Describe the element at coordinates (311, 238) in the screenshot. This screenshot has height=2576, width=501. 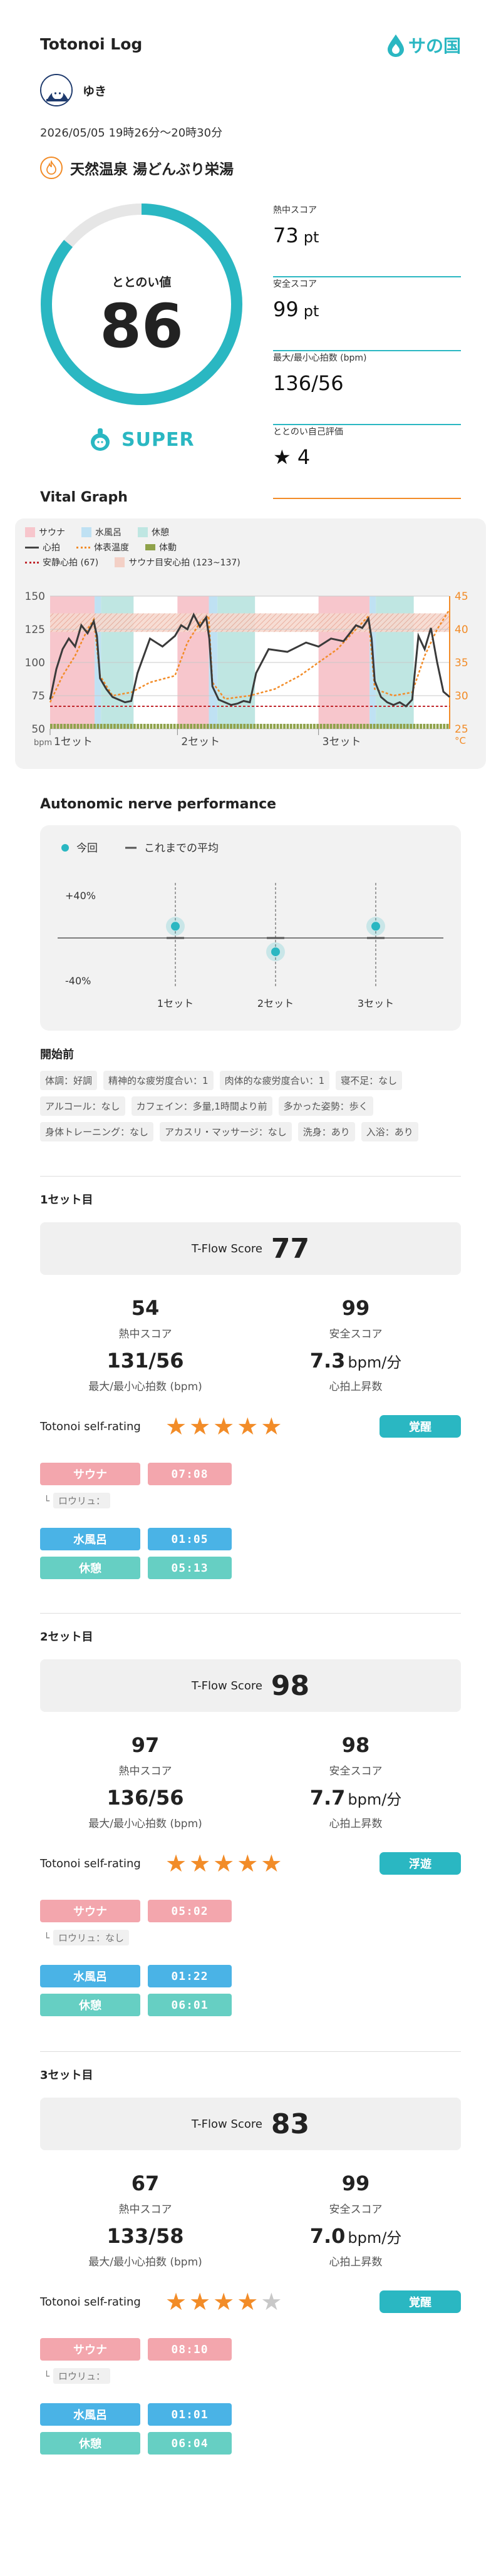
I see `heat-score-unit: pt` at that location.